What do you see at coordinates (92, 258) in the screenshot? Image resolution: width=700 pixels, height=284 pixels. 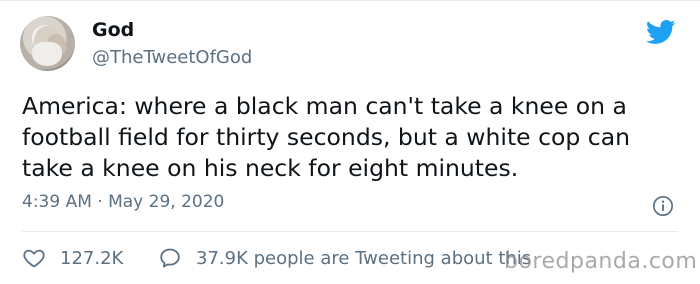 I see `like-count: 127.2K` at bounding box center [92, 258].